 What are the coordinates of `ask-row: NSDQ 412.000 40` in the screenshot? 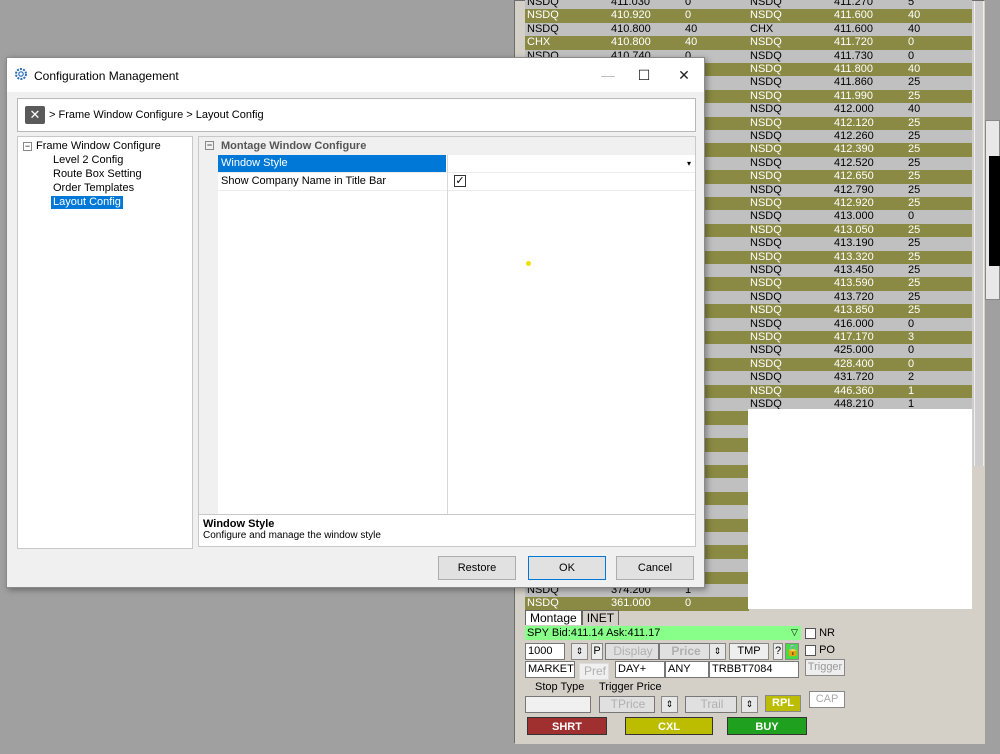 It's located at (860, 110).